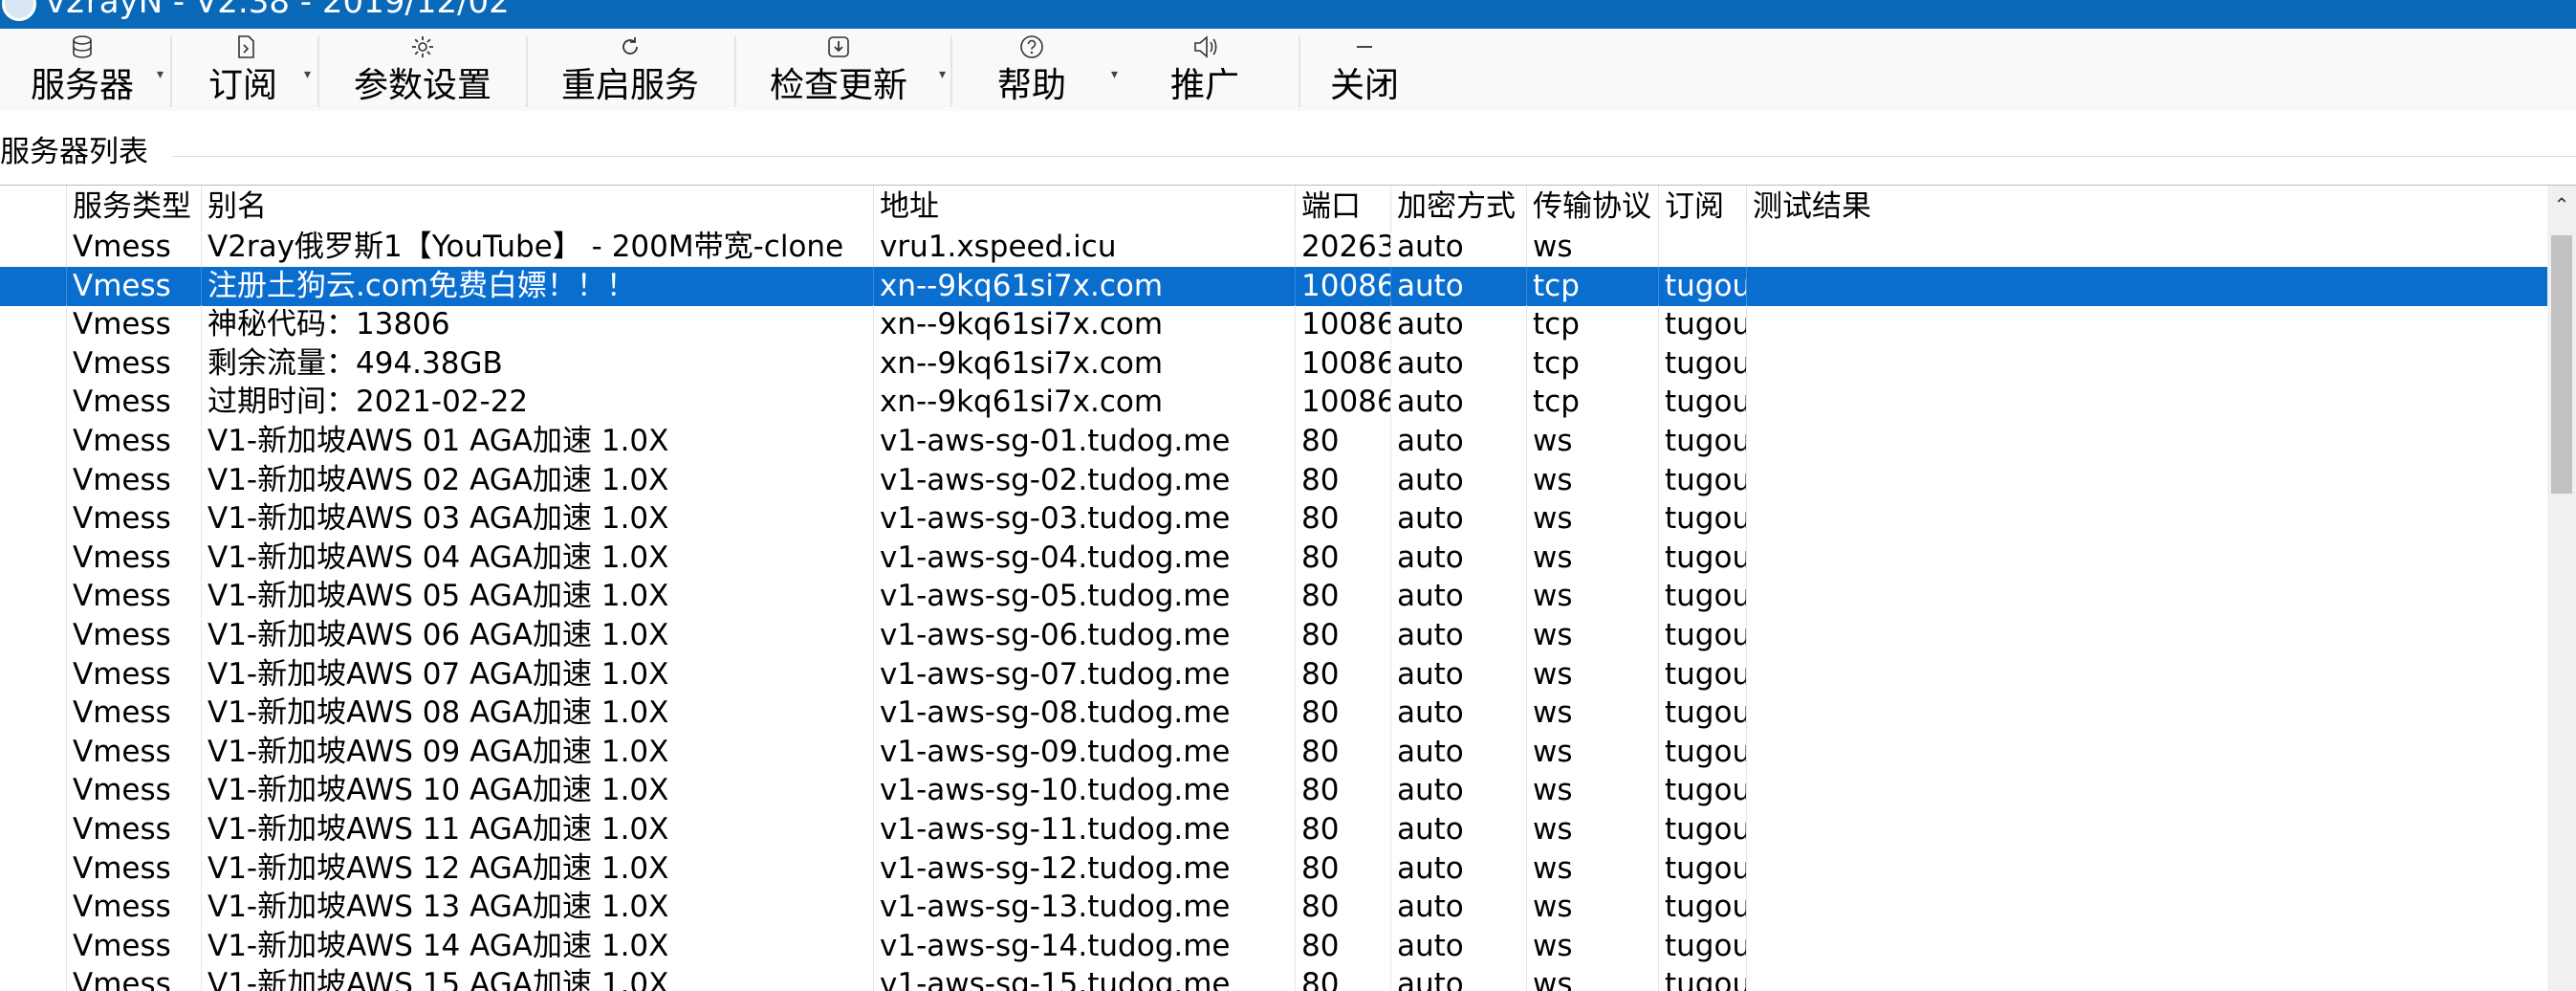  I want to click on toolbar-subscription-label: 订阅, so click(242, 85).